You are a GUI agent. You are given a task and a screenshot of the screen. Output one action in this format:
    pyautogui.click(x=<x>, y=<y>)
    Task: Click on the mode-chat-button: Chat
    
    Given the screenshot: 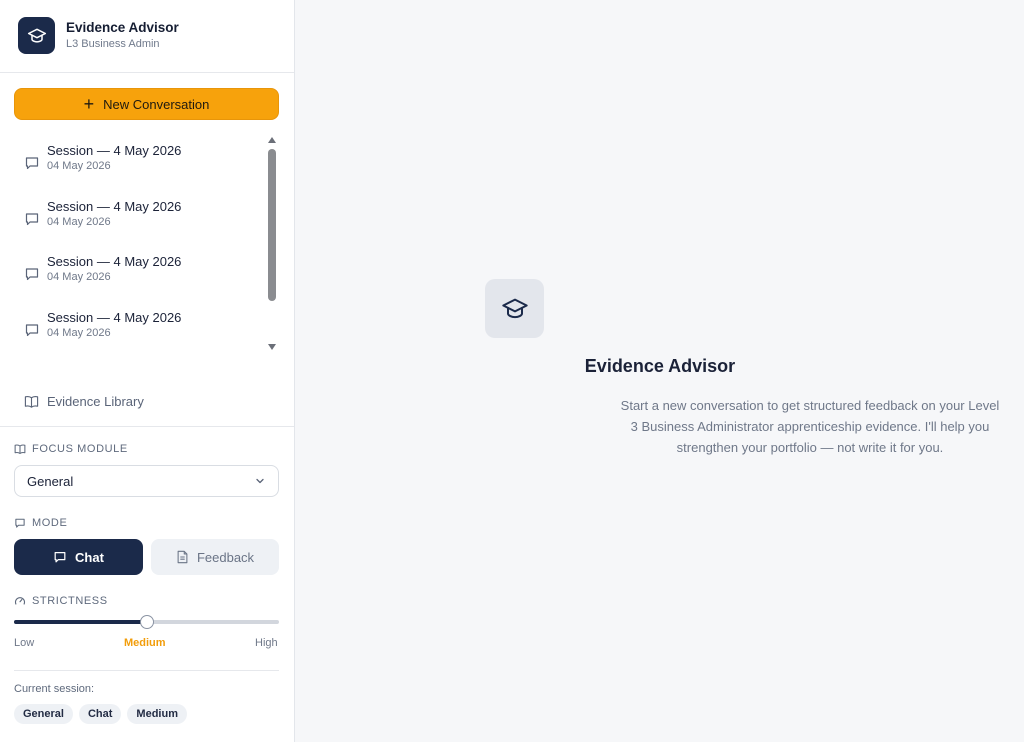 What is the action you would take?
    pyautogui.click(x=78, y=557)
    